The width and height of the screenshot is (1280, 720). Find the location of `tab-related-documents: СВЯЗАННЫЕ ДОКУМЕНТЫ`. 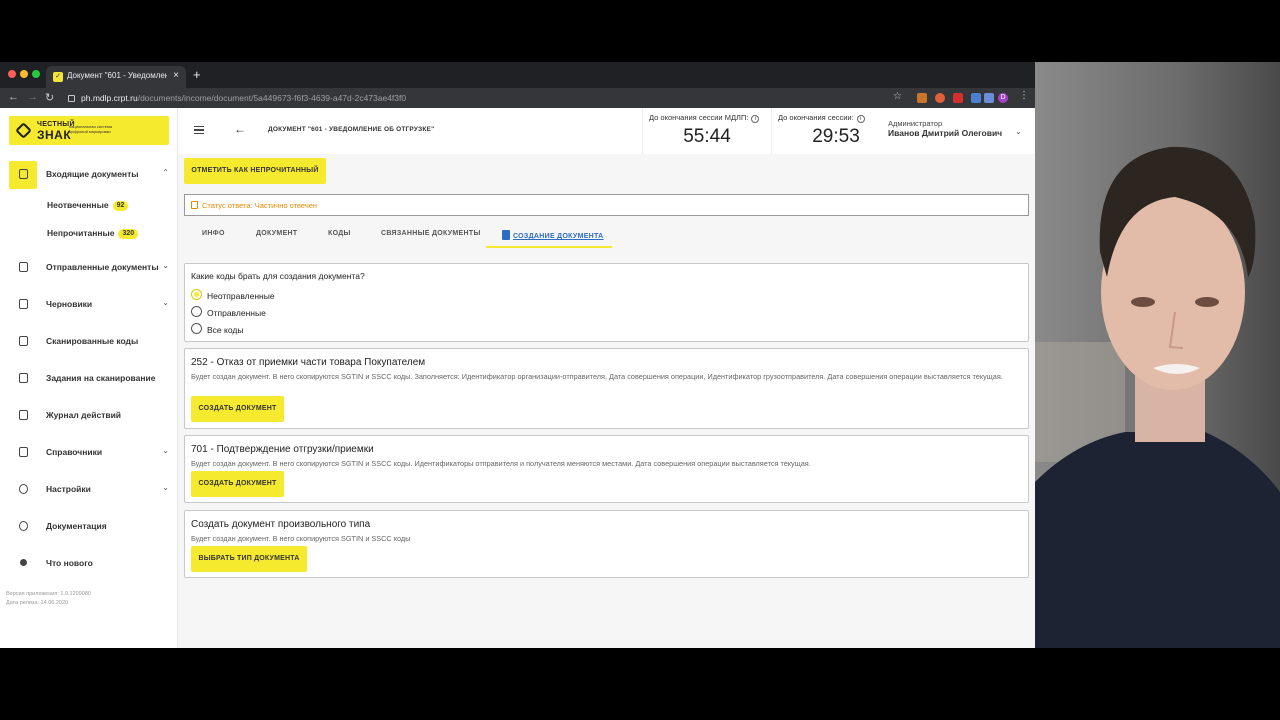

tab-related-documents: СВЯЗАННЫЕ ДОКУМЕНТЫ is located at coordinates (431, 233).